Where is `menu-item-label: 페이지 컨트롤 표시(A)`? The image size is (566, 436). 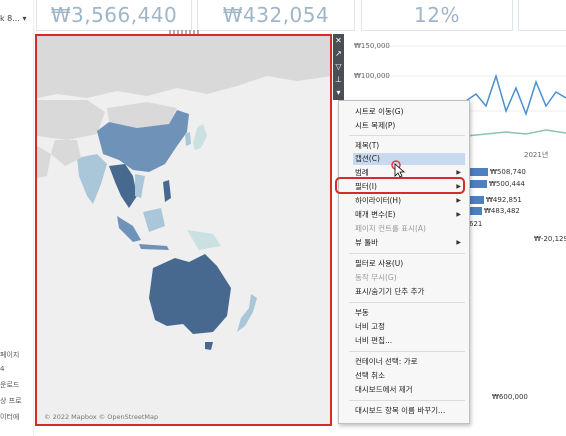
menu-item-label: 페이지 컨트롤 표시(A) is located at coordinates (390, 228).